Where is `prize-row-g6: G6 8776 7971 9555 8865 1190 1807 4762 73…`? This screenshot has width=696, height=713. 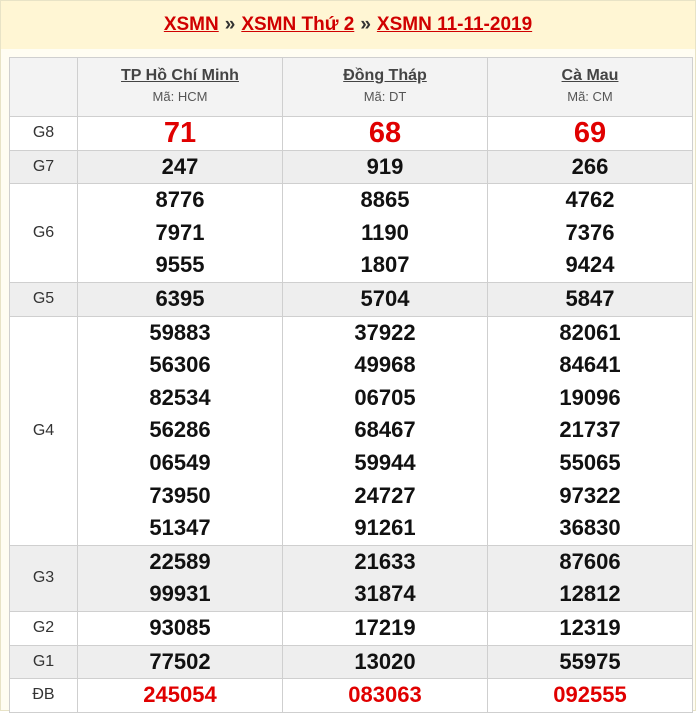 prize-row-g6: G6 8776 7971 9555 8865 1190 1807 4762 73… is located at coordinates (351, 233).